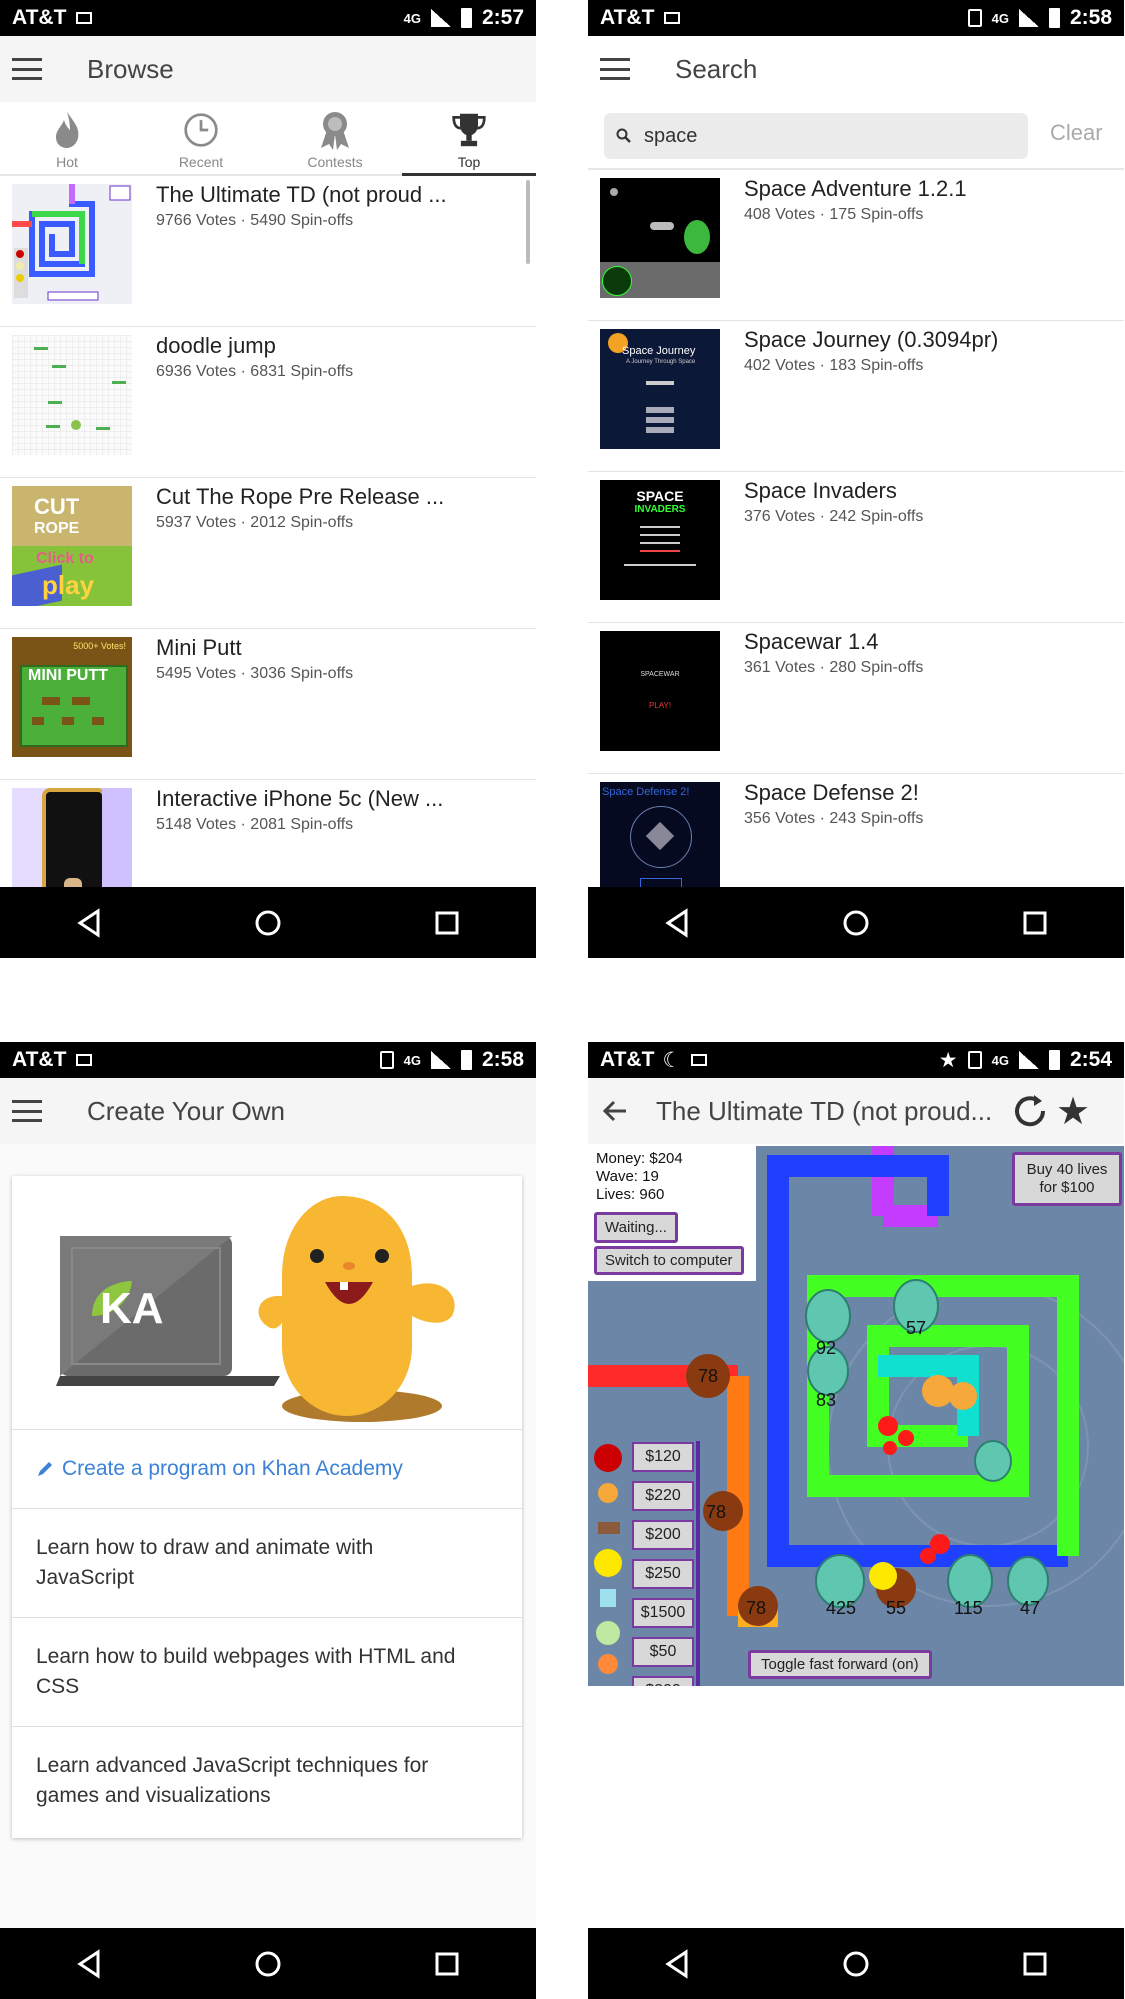 Image resolution: width=1125 pixels, height=1999 pixels. What do you see at coordinates (68, 675) in the screenshot?
I see `thumb-text: MINI PUTT` at bounding box center [68, 675].